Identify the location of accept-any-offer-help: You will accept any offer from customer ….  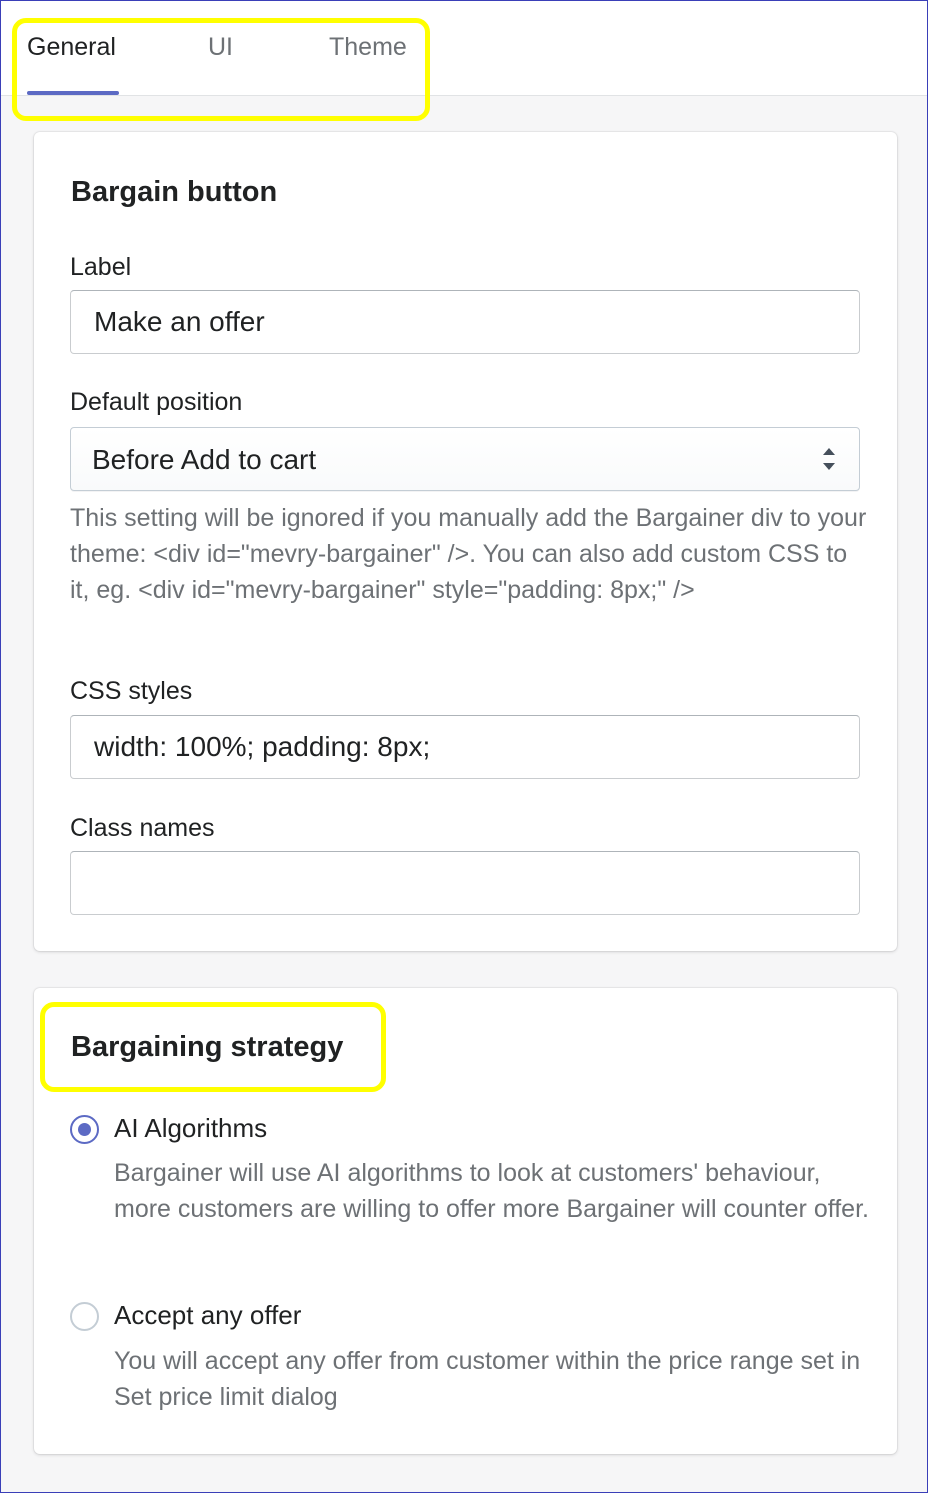
(487, 1379).